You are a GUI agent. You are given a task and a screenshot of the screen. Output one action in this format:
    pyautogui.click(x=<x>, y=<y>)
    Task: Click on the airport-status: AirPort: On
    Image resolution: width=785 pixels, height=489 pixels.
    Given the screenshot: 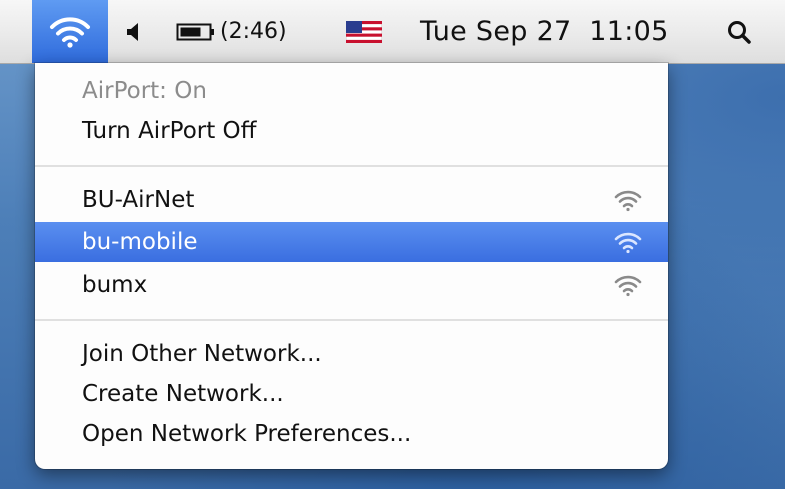 What is the action you would take?
    pyautogui.click(x=144, y=91)
    